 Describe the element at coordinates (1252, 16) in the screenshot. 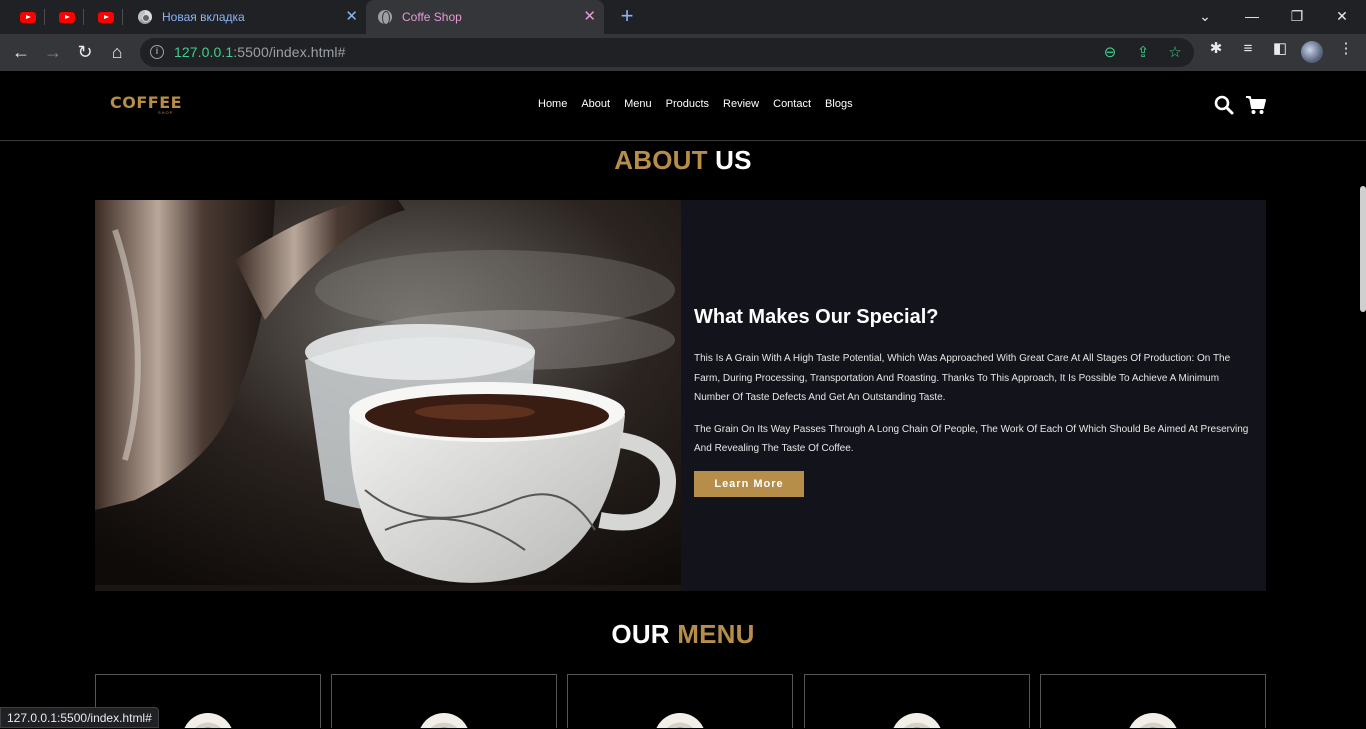

I see `minimize-button: —` at that location.